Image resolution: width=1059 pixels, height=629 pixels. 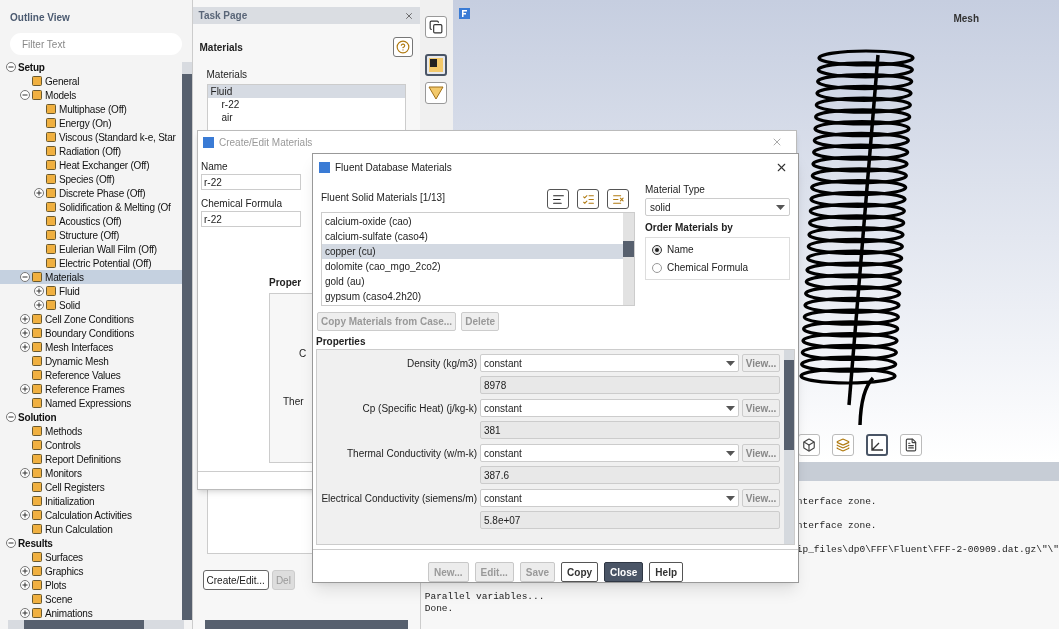 I want to click on tree-label: Boundary Conditions, so click(x=90, y=333).